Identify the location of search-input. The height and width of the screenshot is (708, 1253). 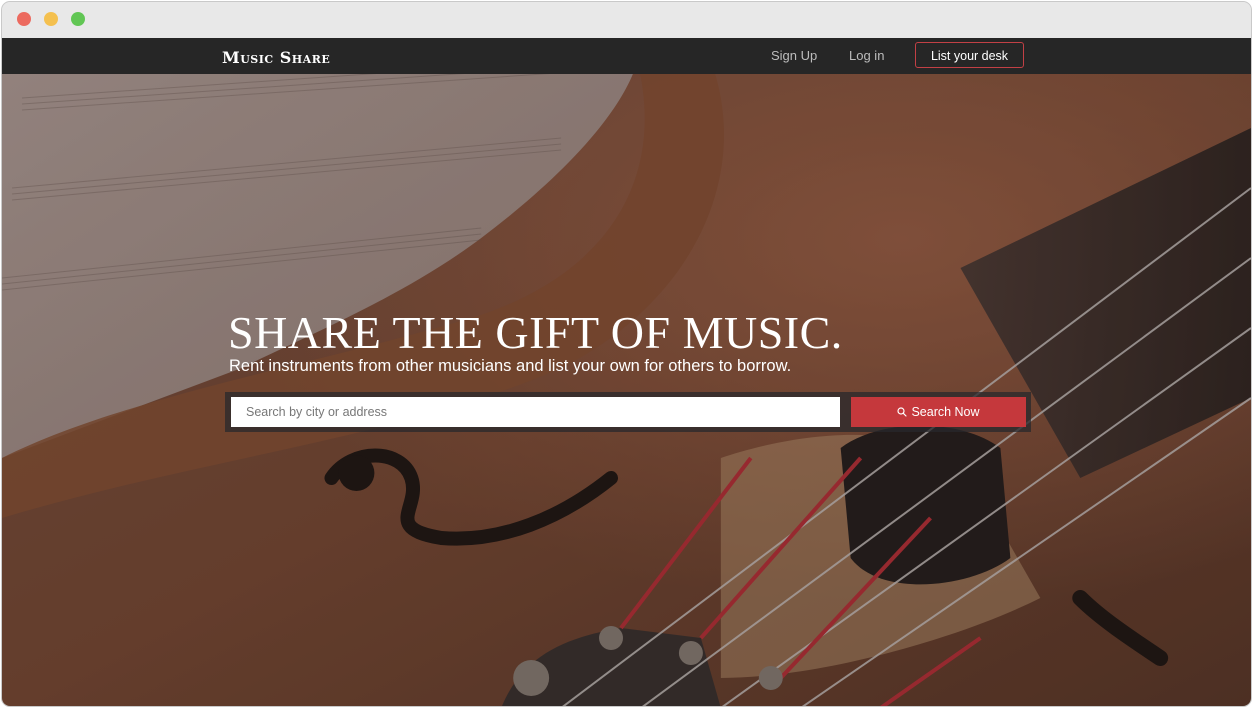
(535, 412).